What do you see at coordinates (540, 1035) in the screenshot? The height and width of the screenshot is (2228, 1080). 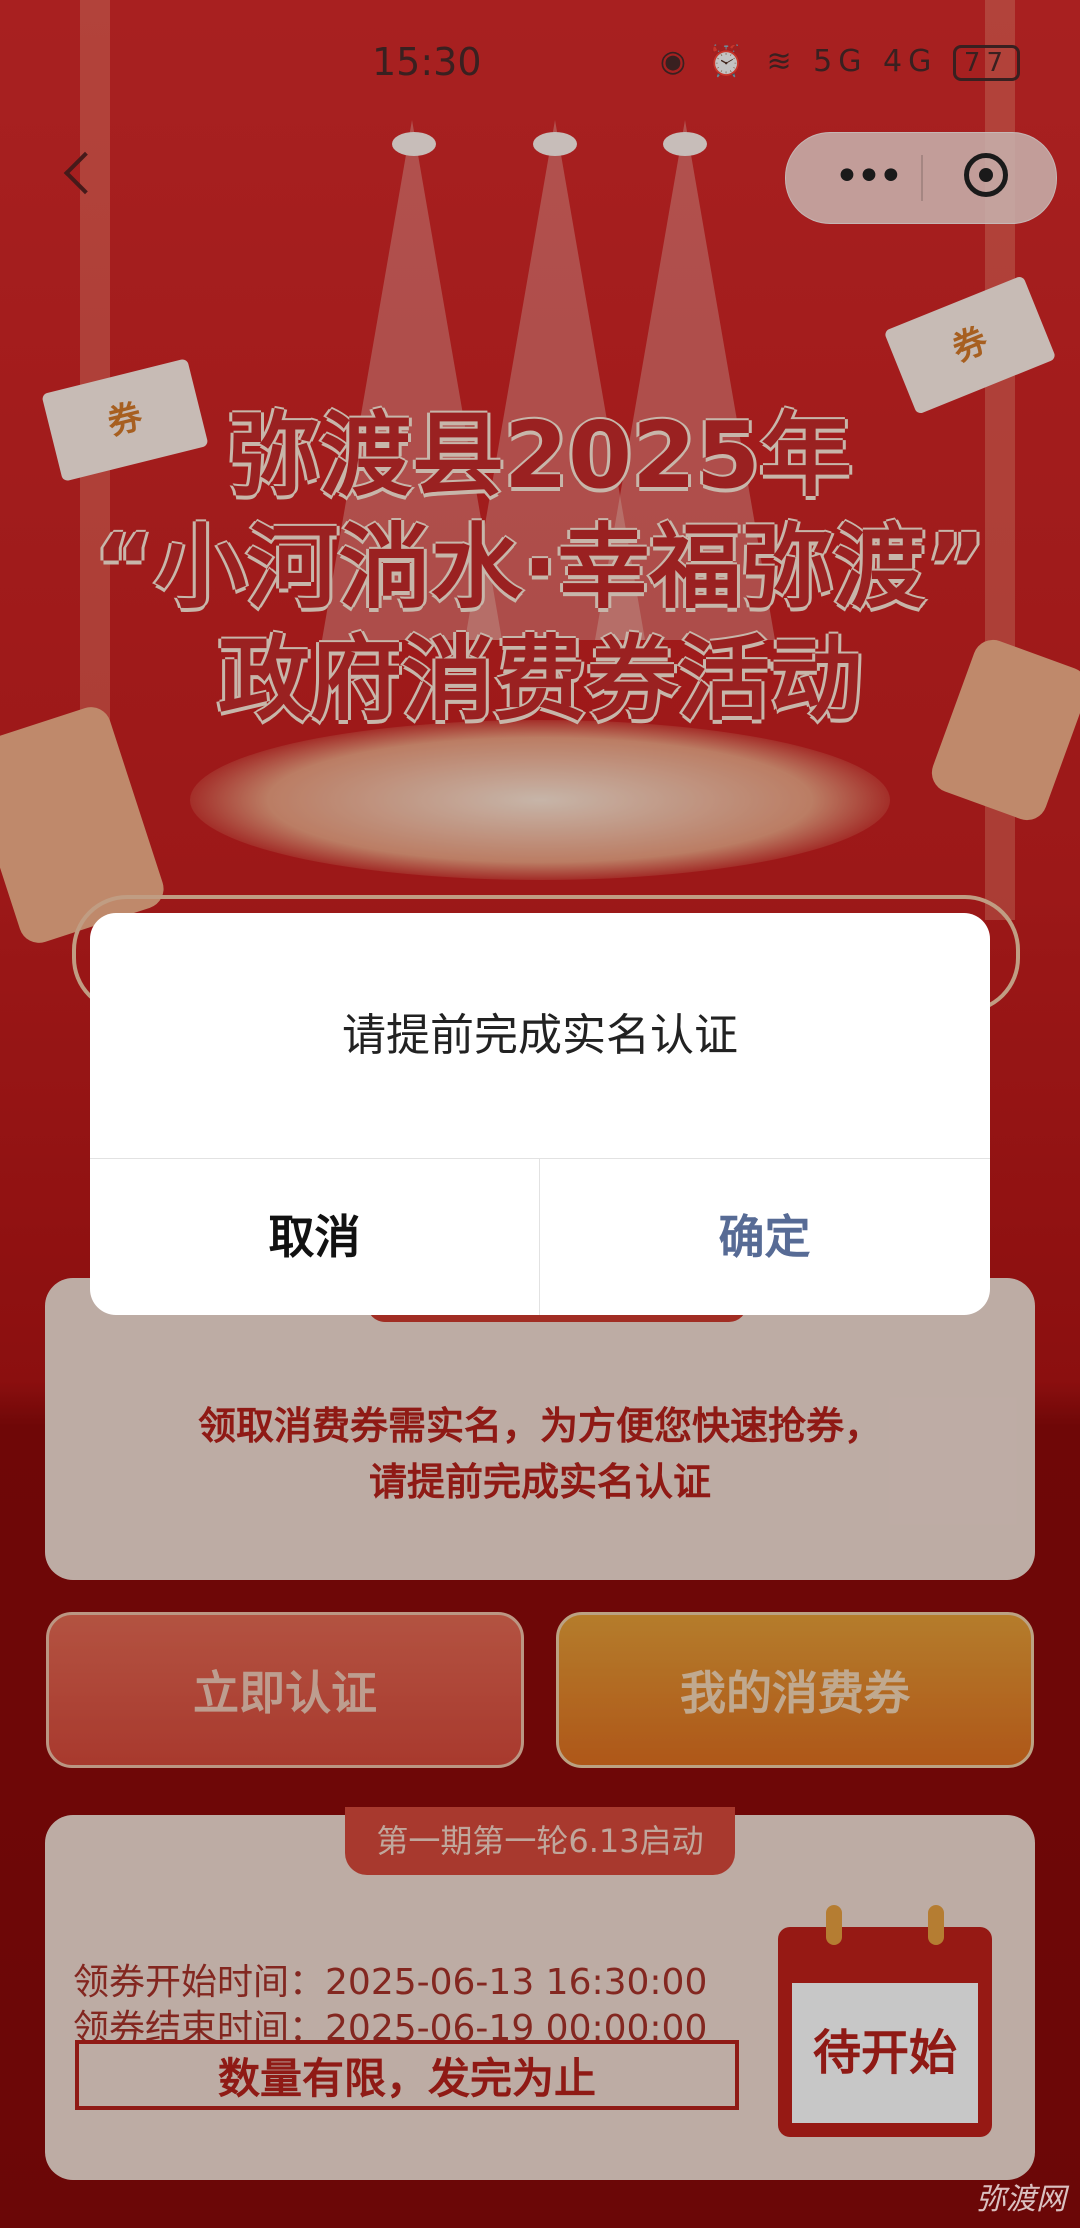 I see `dialog-message: 请提前完成实名认证` at bounding box center [540, 1035].